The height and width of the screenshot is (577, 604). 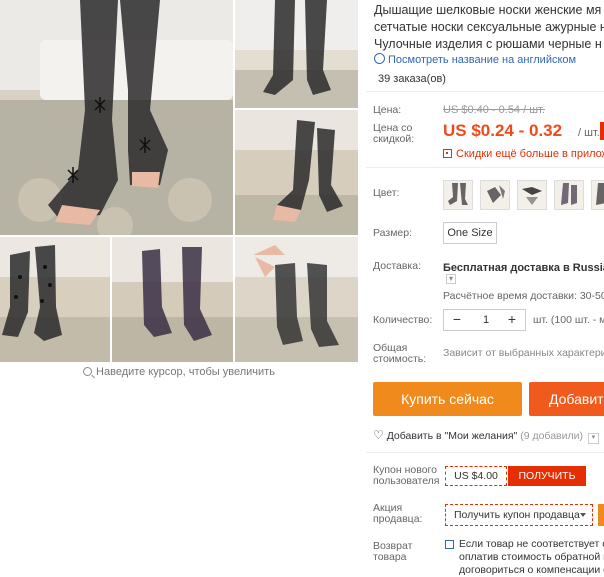 What do you see at coordinates (489, 27) in the screenshot?
I see `product-title-line-2: сетчатые носки сексуальные ажурные н` at bounding box center [489, 27].